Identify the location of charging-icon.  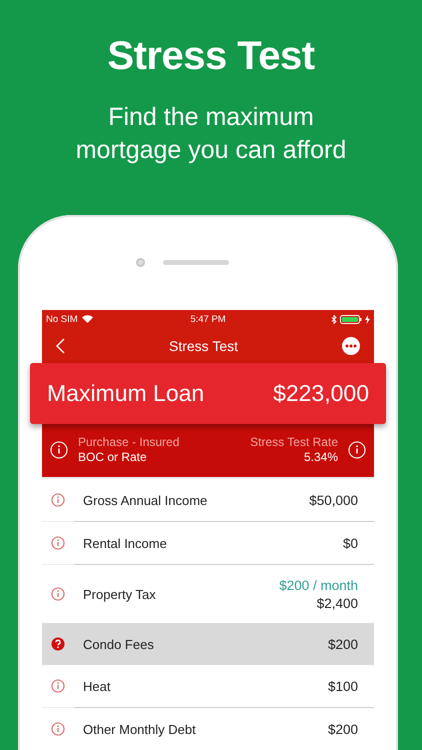
(367, 319).